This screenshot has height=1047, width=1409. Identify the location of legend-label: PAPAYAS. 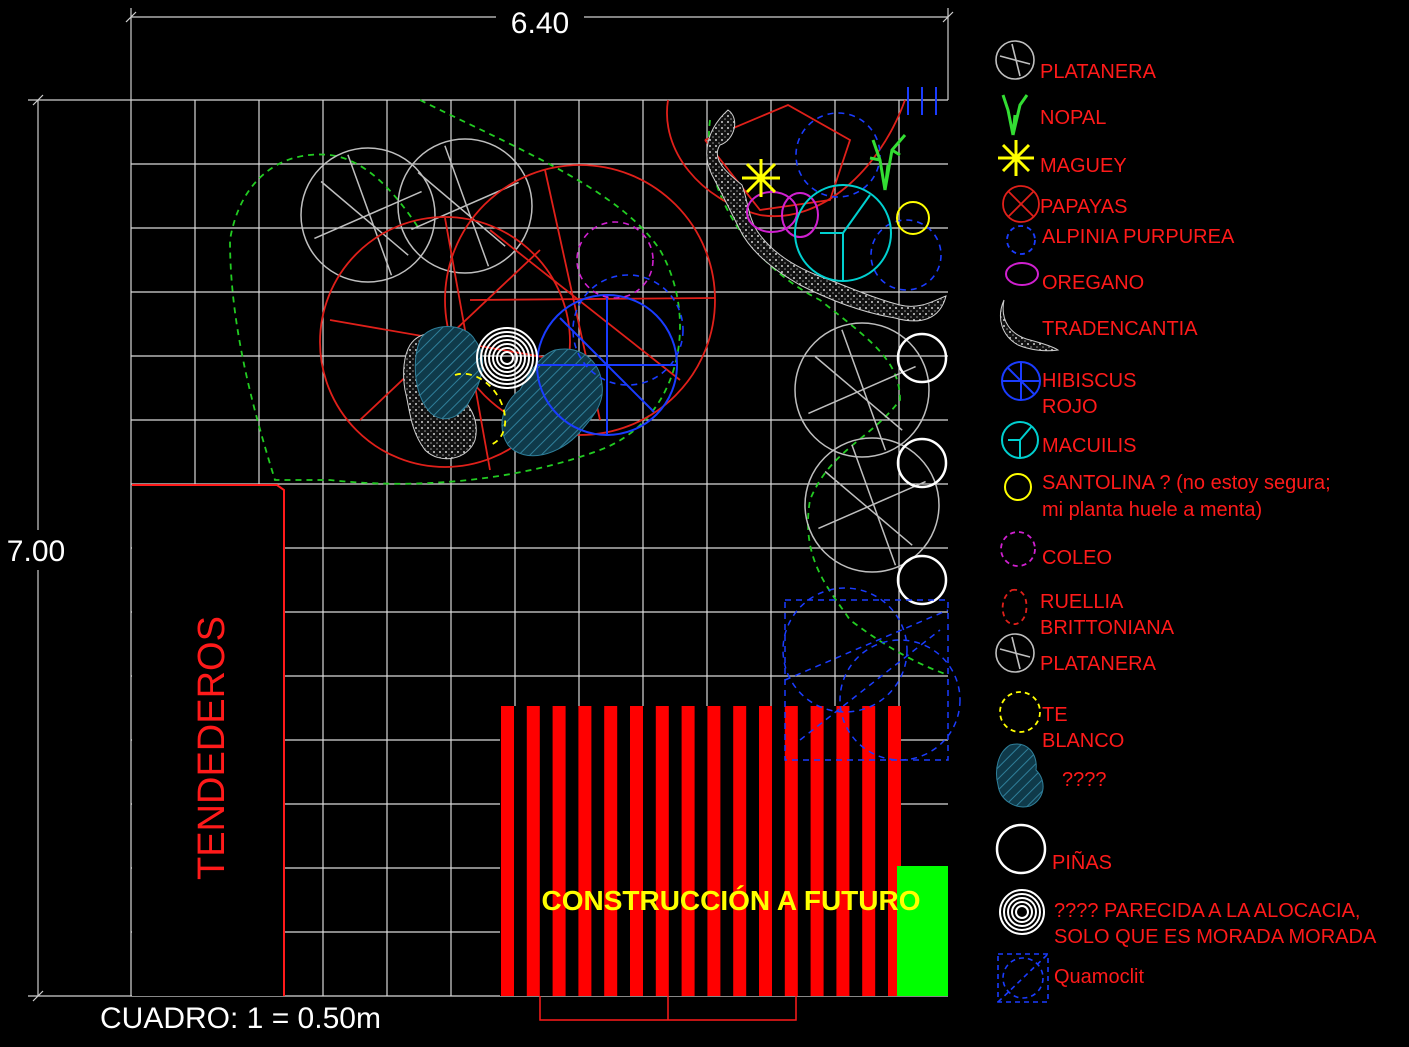
(1083, 207).